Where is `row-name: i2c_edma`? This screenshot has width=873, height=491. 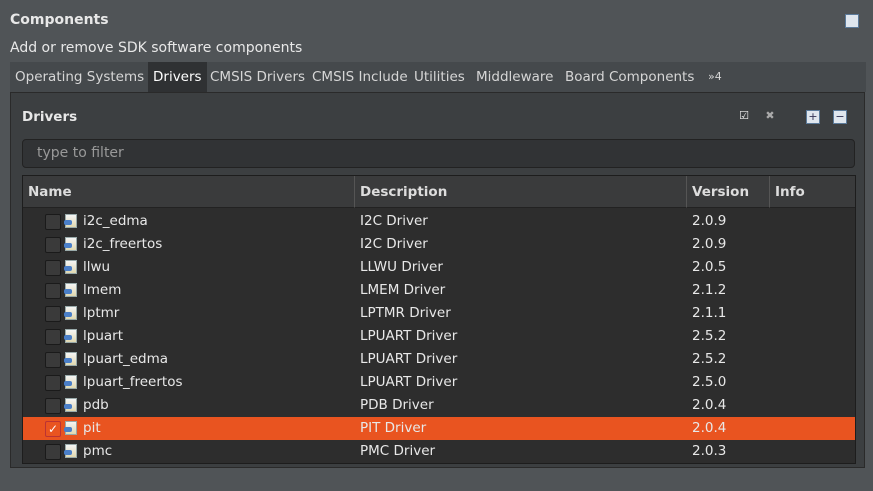
row-name: i2c_edma is located at coordinates (115, 221).